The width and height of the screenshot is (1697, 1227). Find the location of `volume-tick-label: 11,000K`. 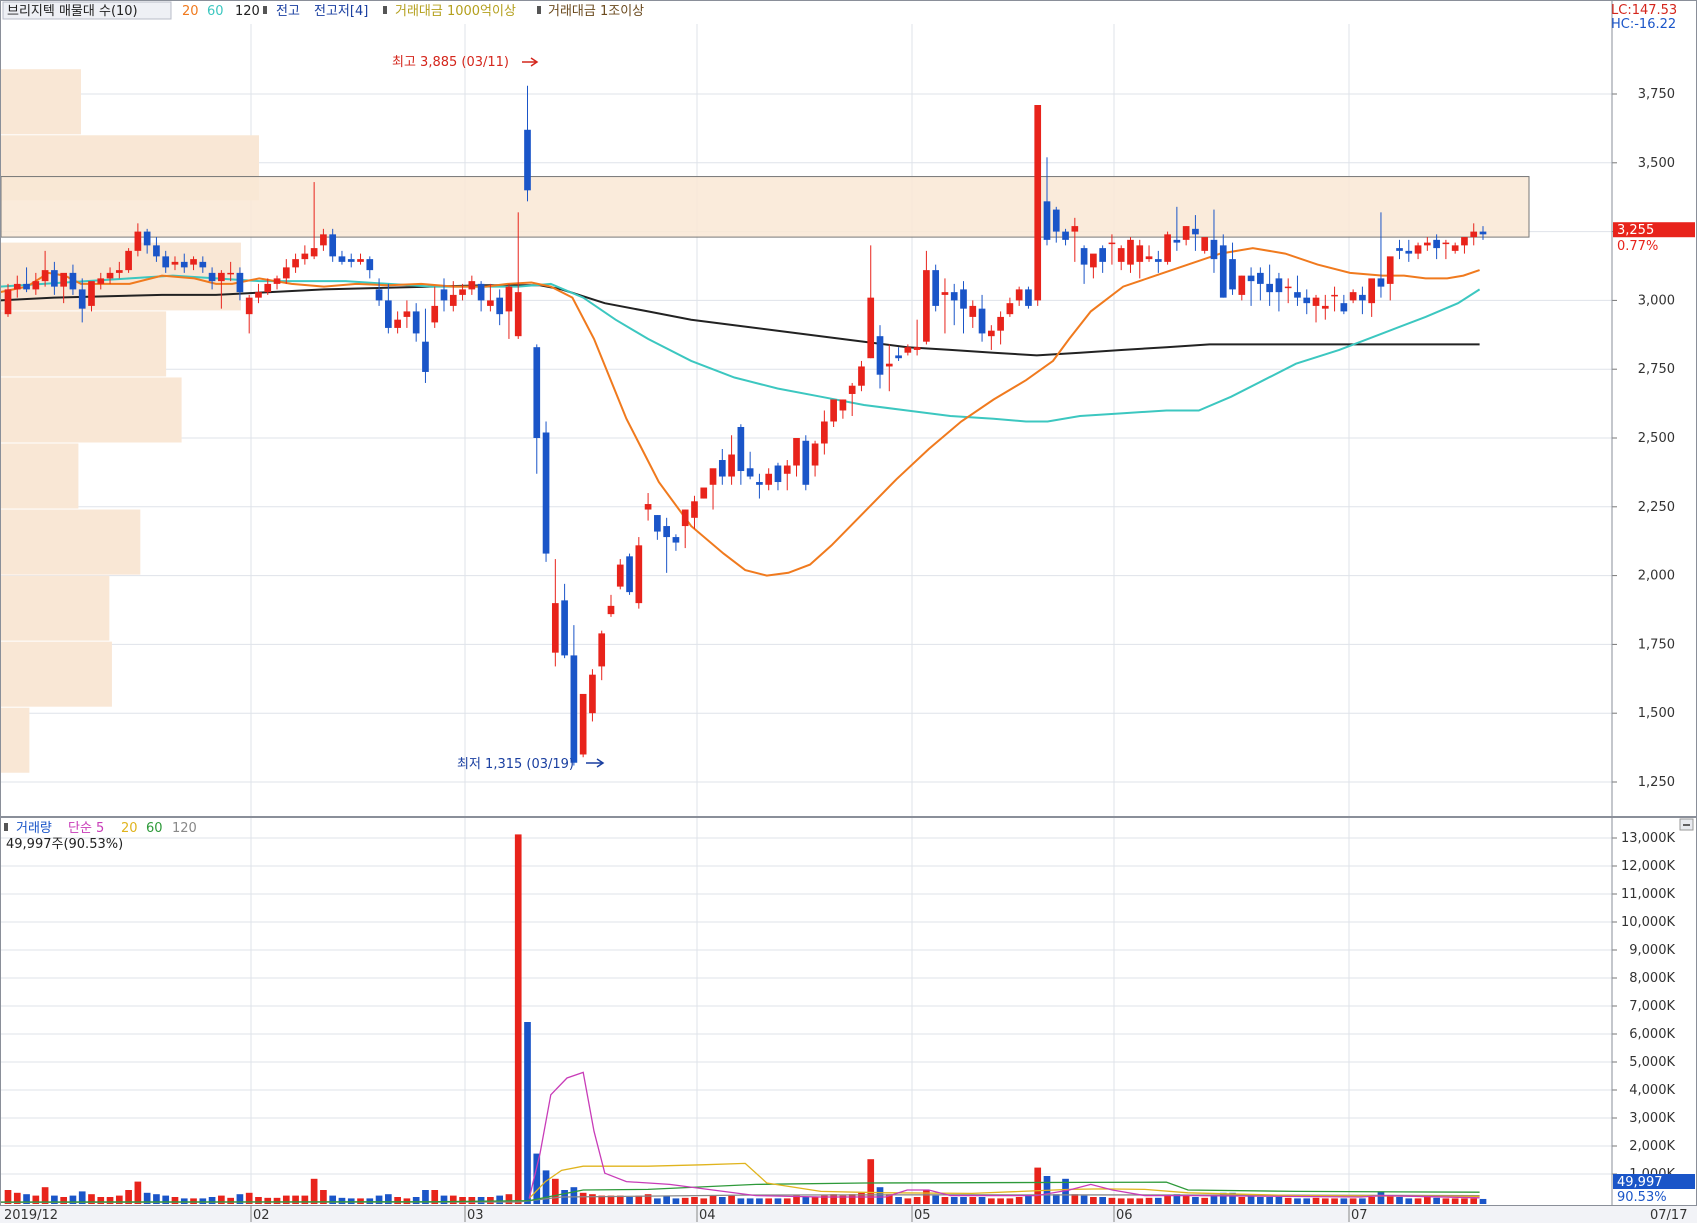

volume-tick-label: 11,000K is located at coordinates (1648, 894).